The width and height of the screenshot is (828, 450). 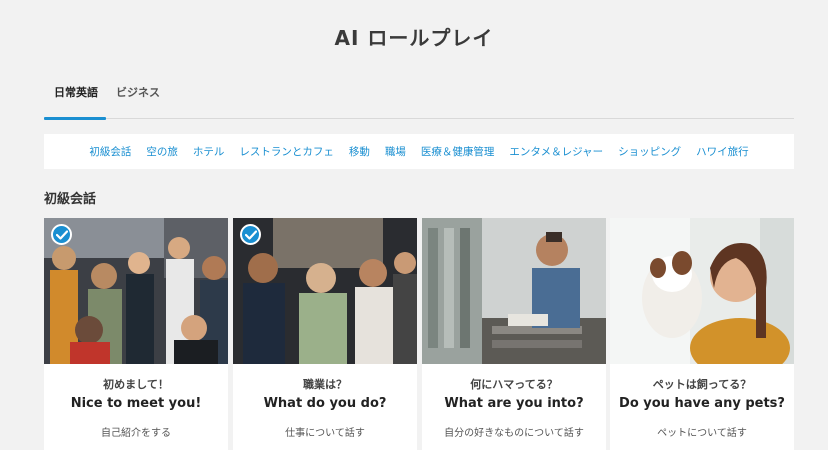 What do you see at coordinates (650, 151) in the screenshot?
I see `category-link-shopping: ショッピング` at bounding box center [650, 151].